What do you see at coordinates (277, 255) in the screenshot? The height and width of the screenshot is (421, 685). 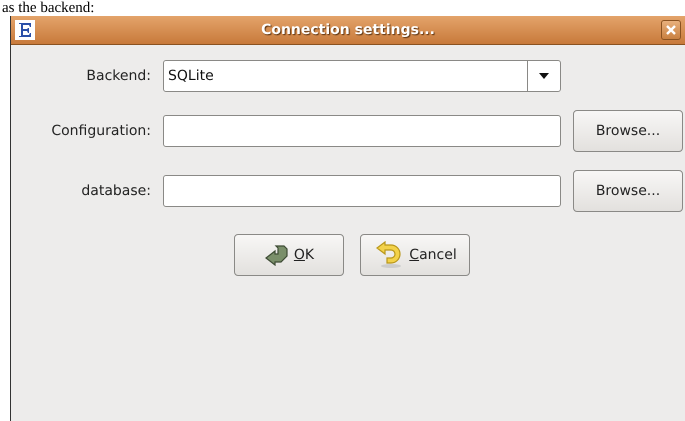 I see `arrow-icon` at bounding box center [277, 255].